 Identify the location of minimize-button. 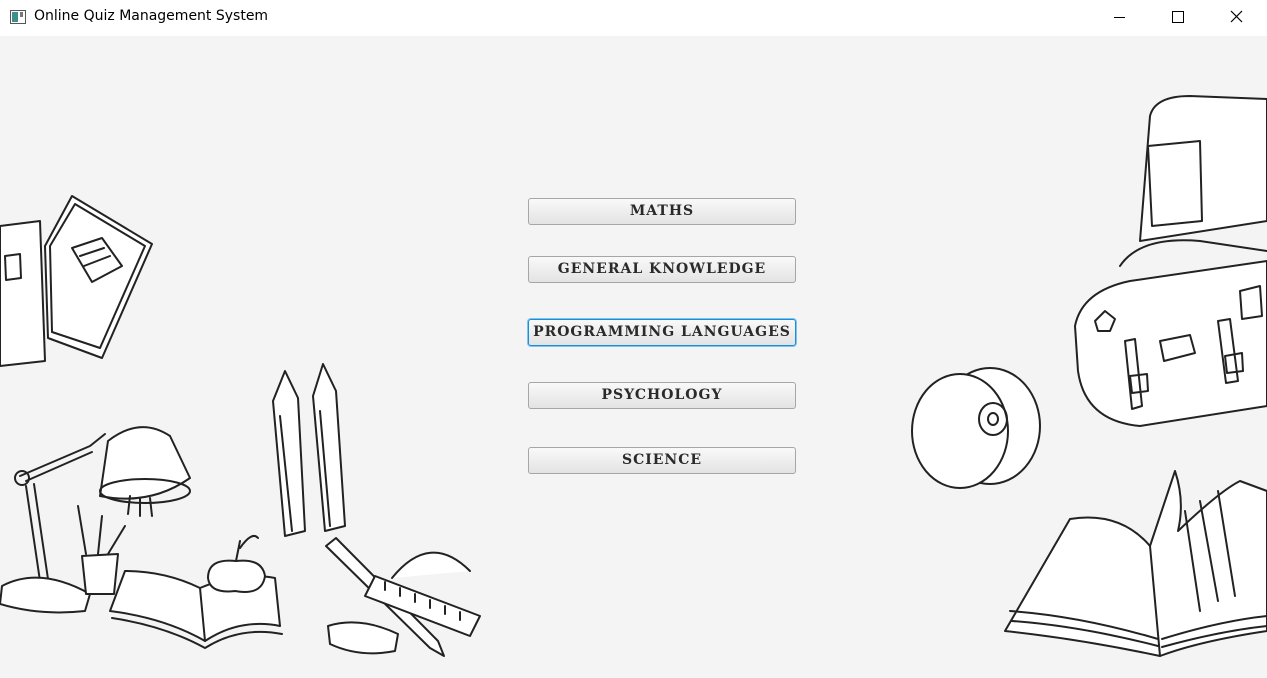
(1121, 17).